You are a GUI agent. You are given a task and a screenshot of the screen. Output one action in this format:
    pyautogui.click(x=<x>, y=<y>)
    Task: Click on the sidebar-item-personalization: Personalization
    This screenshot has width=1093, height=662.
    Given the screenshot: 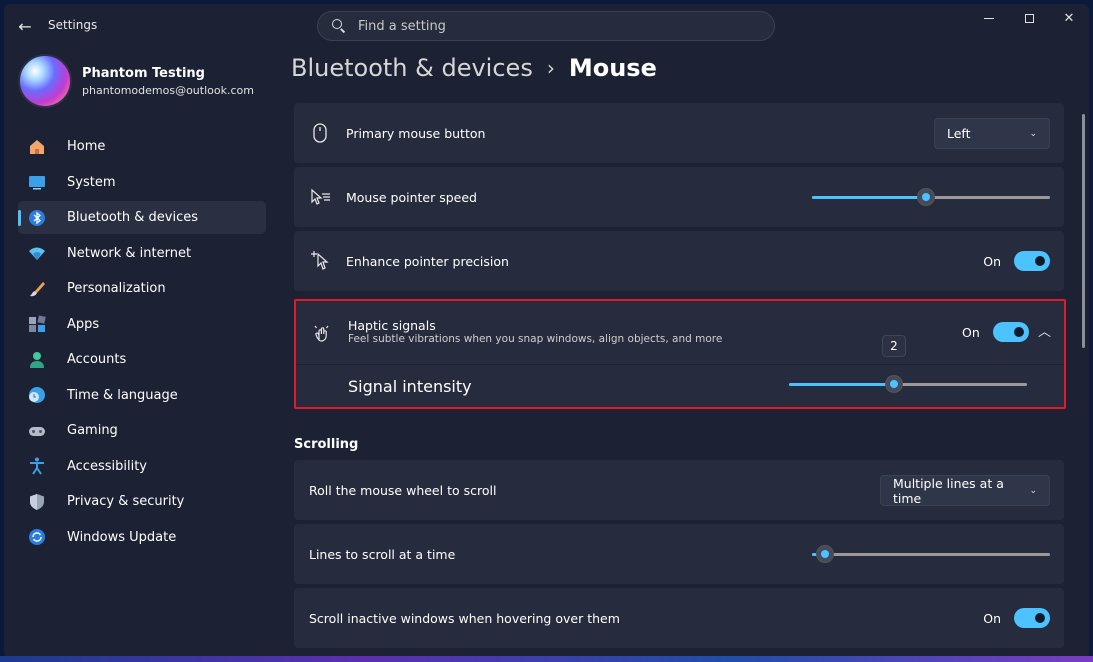 What is the action you would take?
    pyautogui.click(x=142, y=288)
    